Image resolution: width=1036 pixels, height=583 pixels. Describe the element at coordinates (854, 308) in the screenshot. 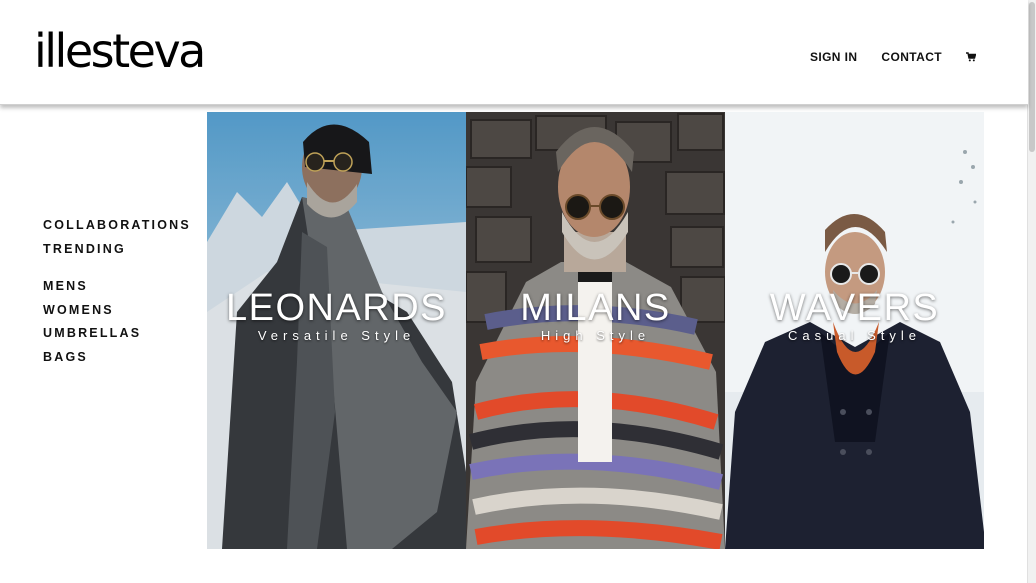

I see `collection-title: WAVERS` at that location.